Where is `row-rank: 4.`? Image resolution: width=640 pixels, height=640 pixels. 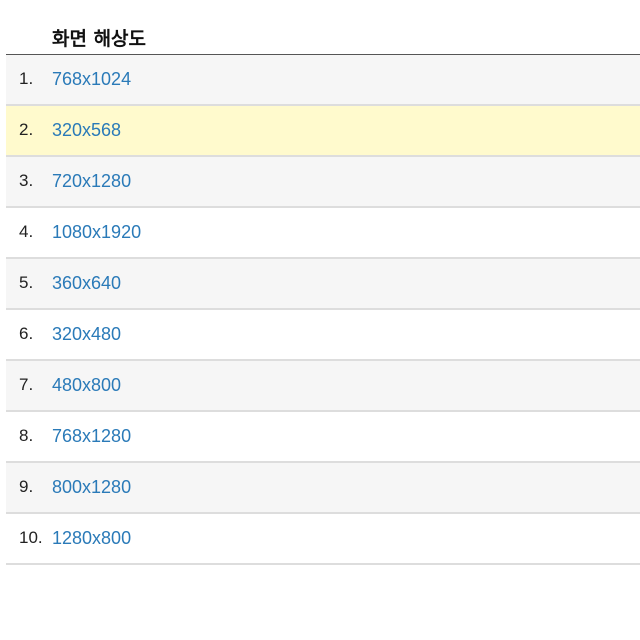
row-rank: 4. is located at coordinates (26, 231).